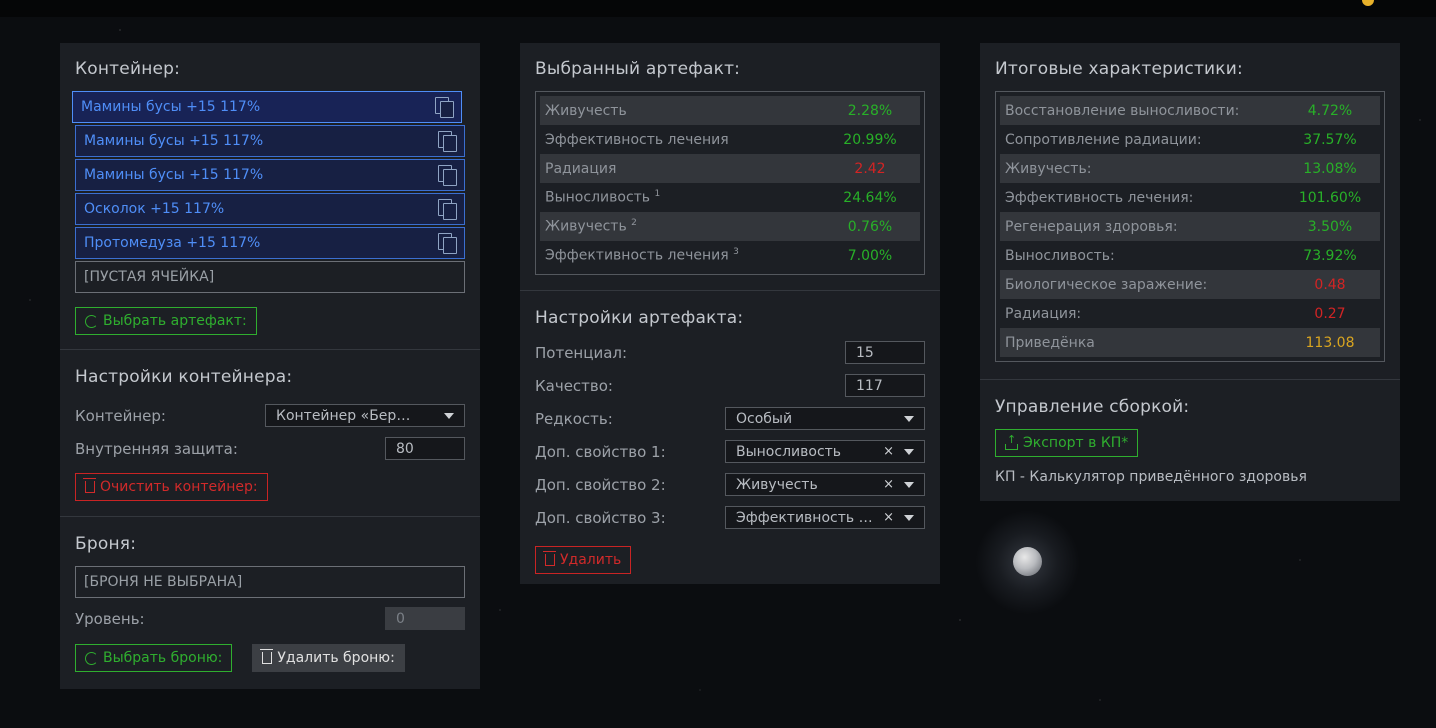 The image size is (1436, 728). Describe the element at coordinates (1330, 255) in the screenshot. I see `stat-value: 73.92%` at that location.